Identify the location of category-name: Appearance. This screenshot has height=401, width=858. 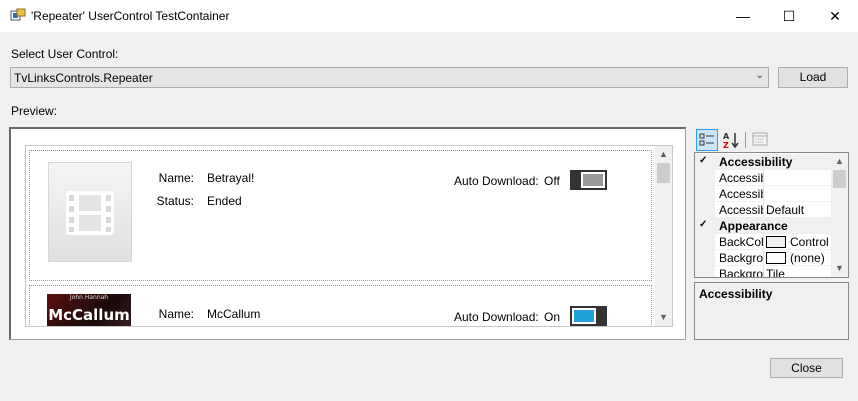
(753, 226).